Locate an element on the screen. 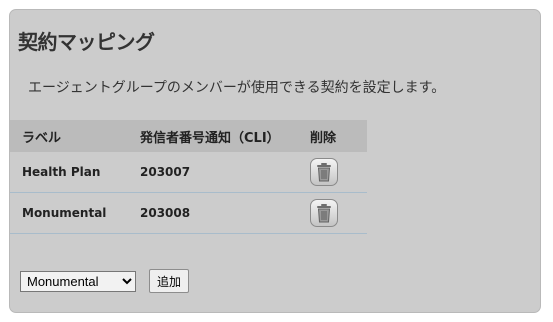  page-title: 契約マッピング is located at coordinates (86, 42).